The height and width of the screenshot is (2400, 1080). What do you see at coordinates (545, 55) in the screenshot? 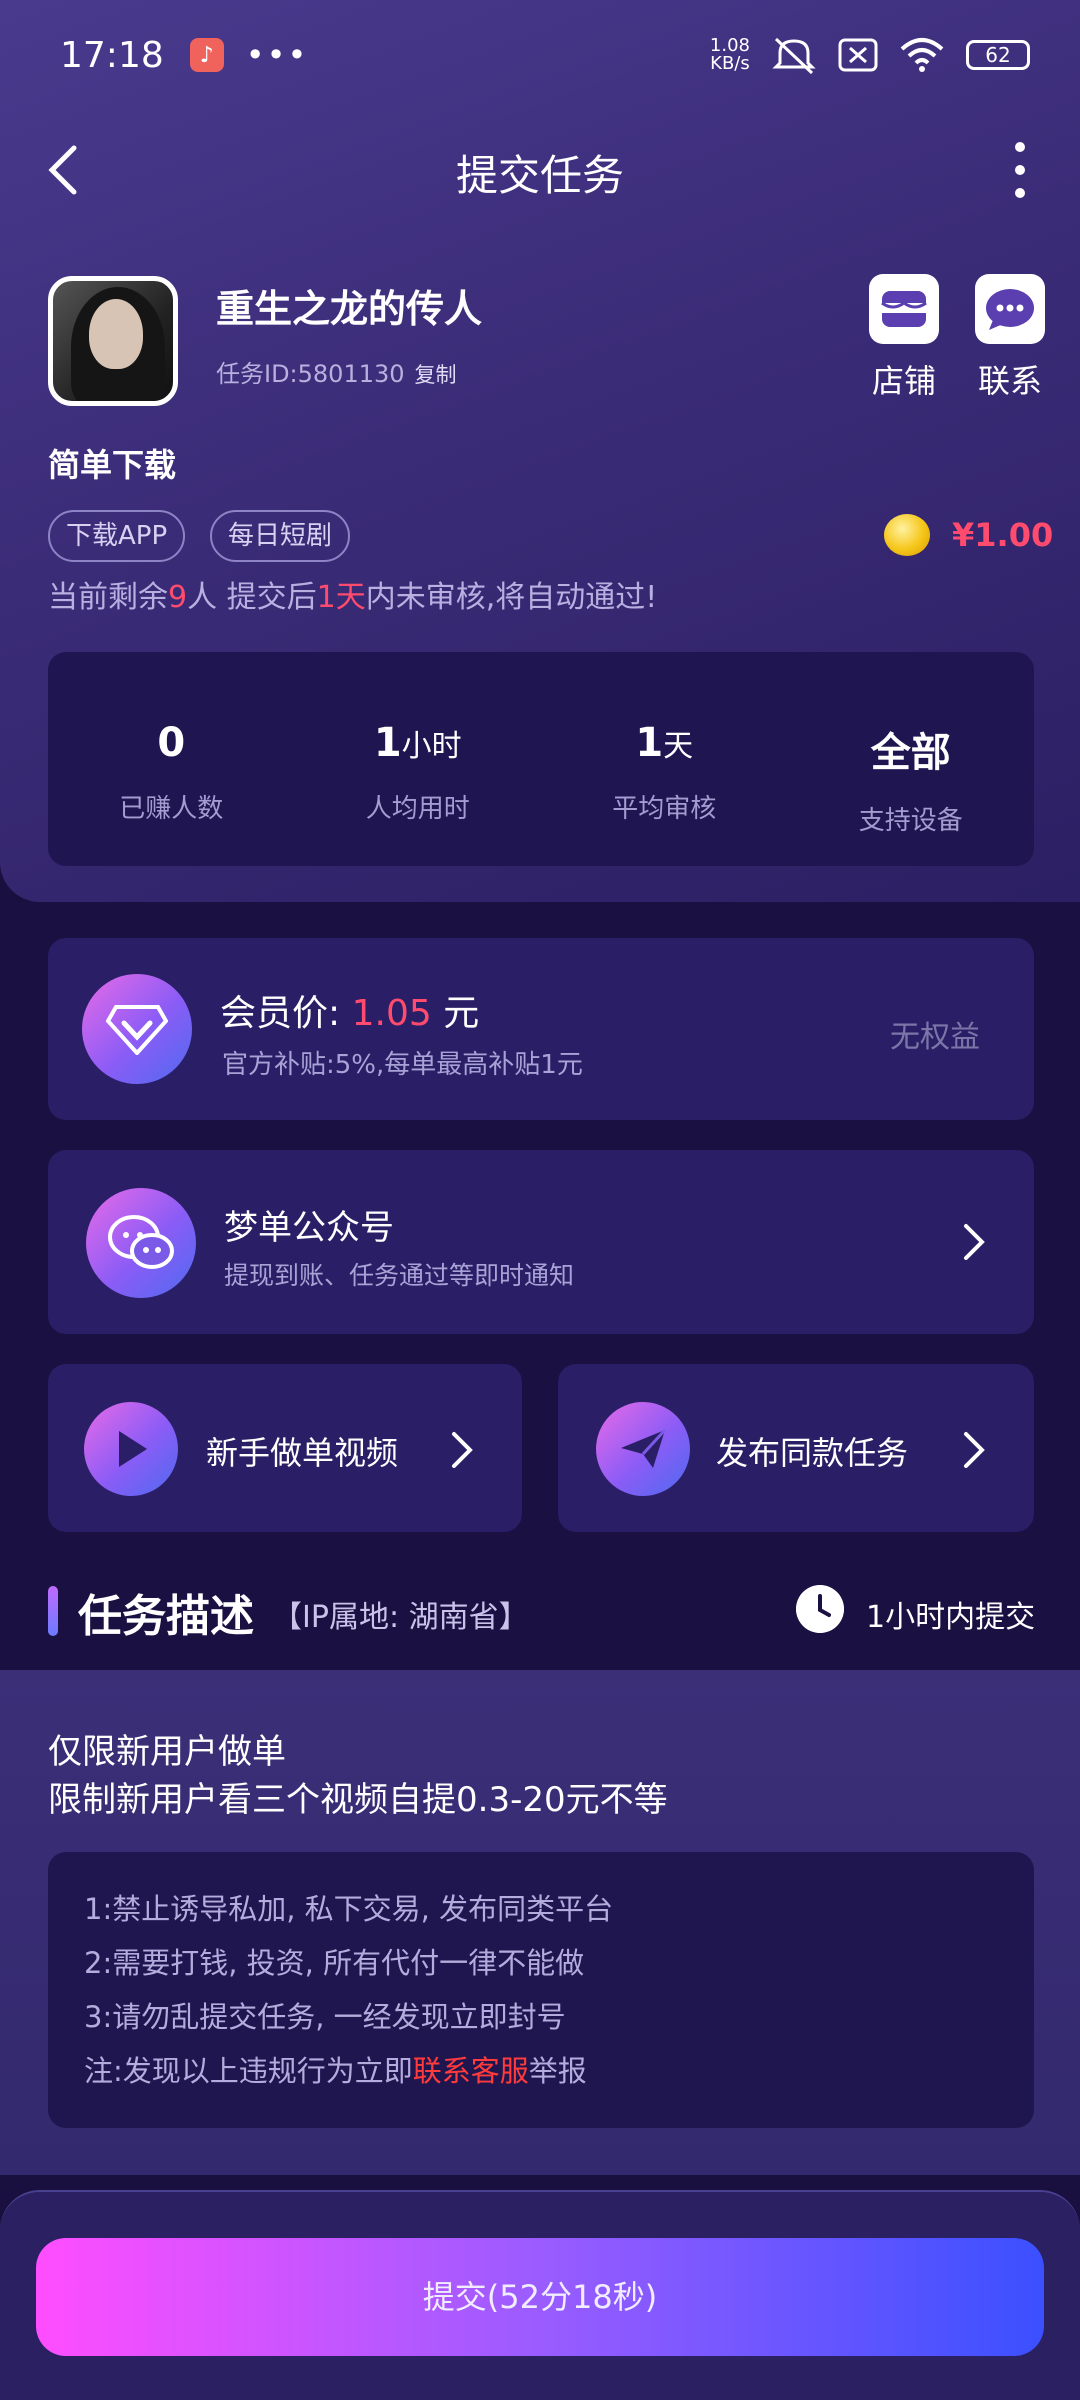
I see `status-bar: 17:18 ♪ ••• 1.08 KB/s 62` at bounding box center [545, 55].